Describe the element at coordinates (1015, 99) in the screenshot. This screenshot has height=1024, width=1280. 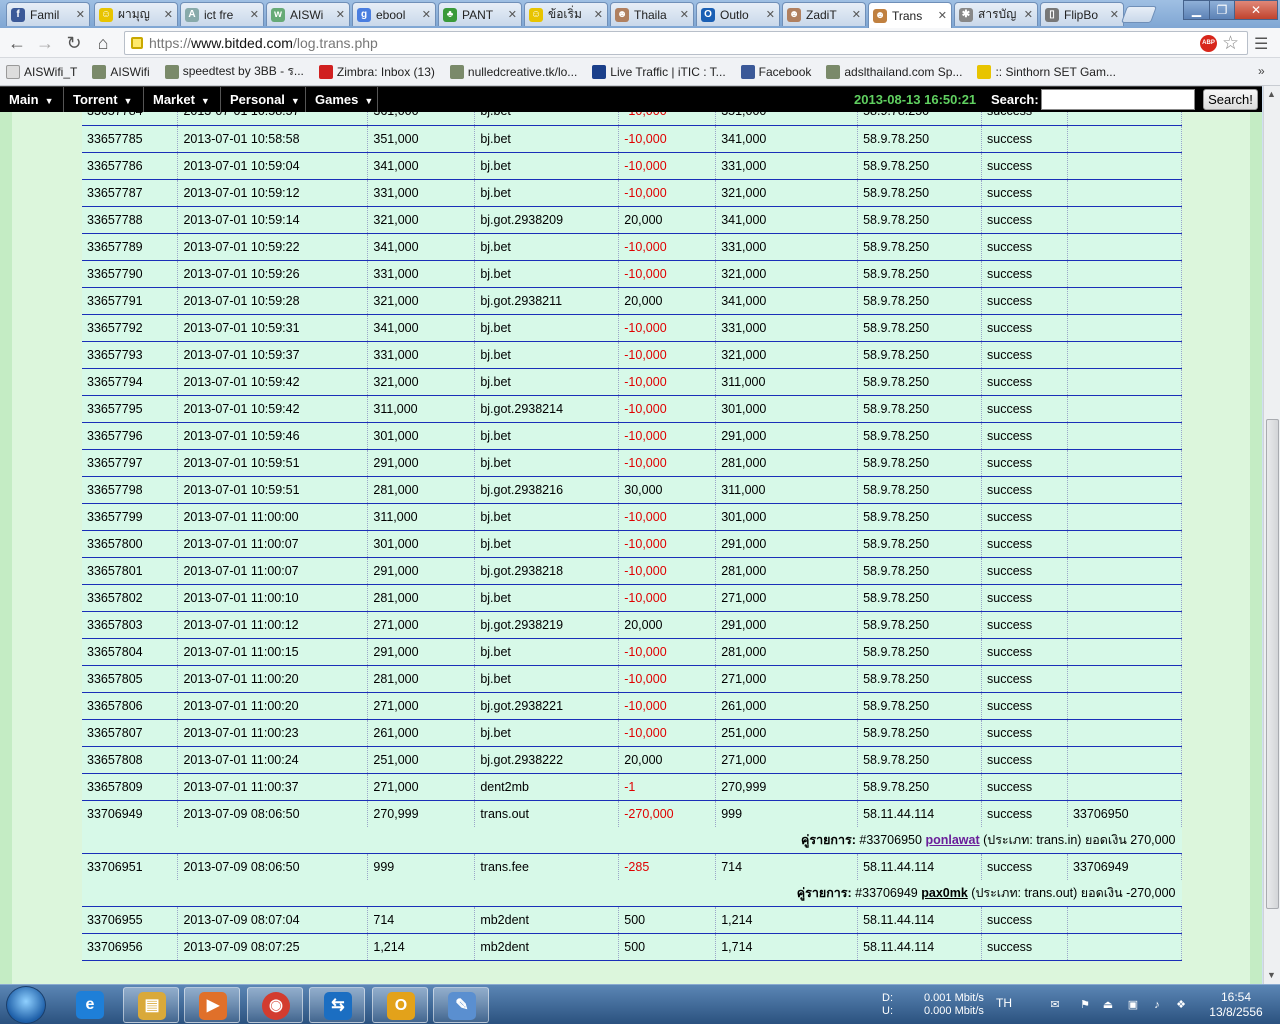
I see `search-label: Search:` at that location.